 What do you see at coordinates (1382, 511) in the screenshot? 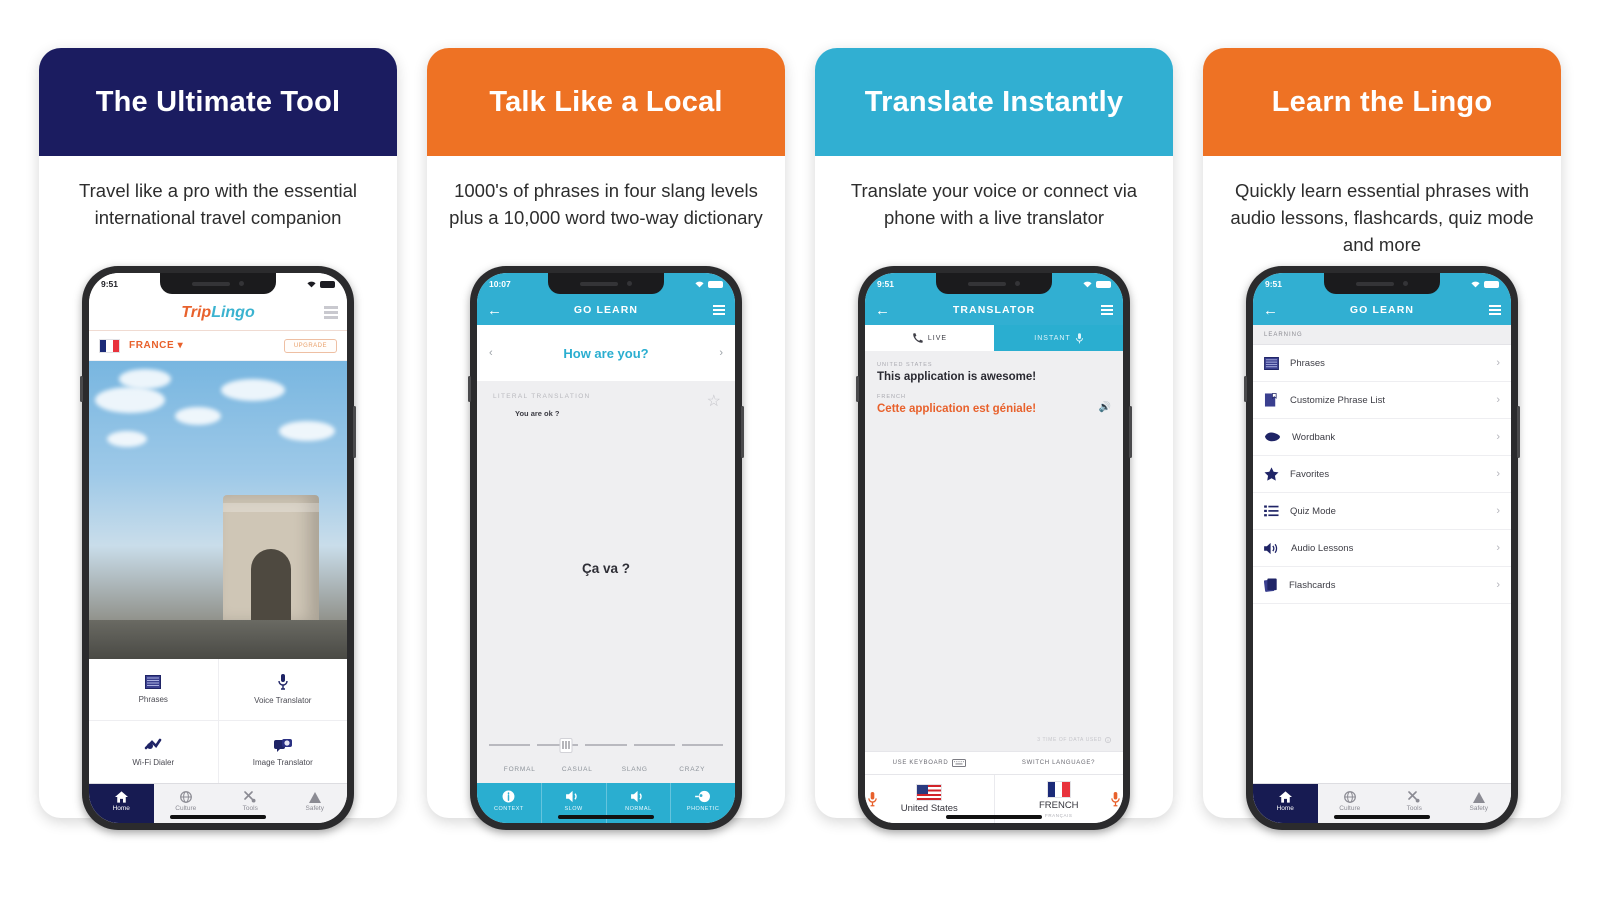
I see `list-item-quiz-mode: Quiz Mode ›` at bounding box center [1382, 511].